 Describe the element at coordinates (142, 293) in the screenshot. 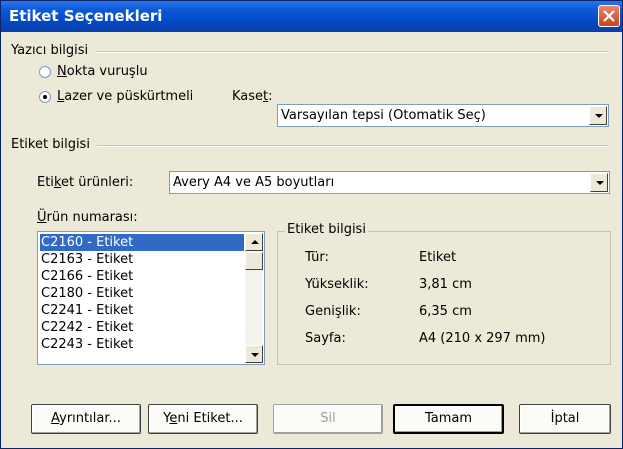

I see `list-item: C2180 - Etiket` at that location.